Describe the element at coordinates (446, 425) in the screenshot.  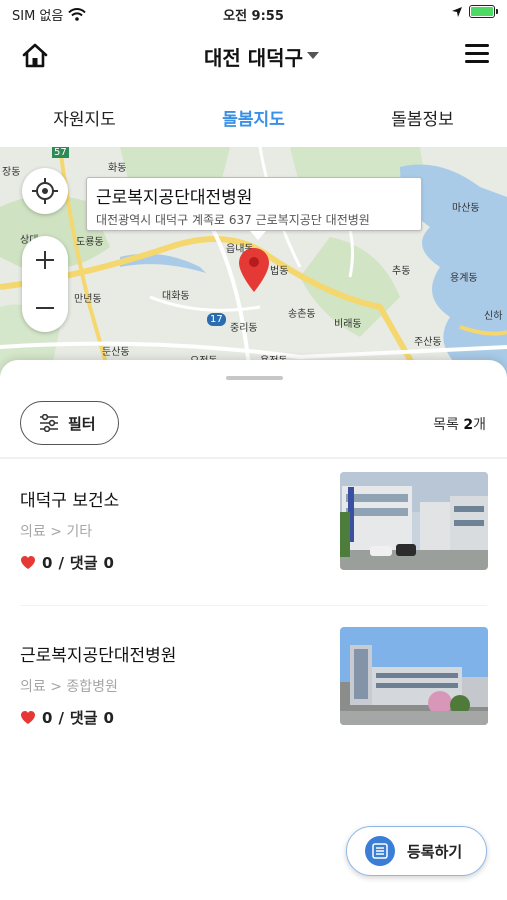
I see `count-prefix: 목록` at that location.